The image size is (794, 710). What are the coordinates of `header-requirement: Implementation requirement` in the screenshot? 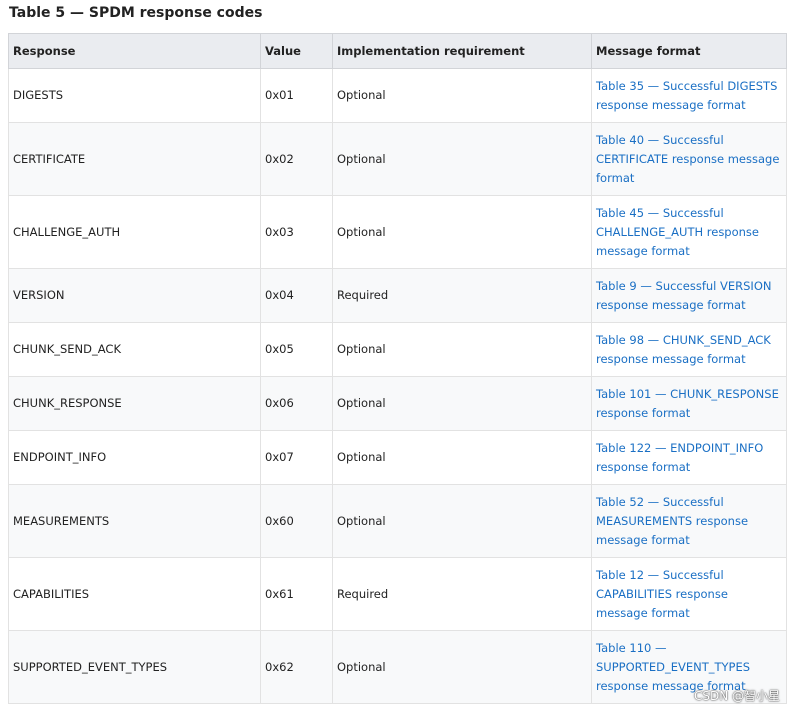 It's located at (462, 51).